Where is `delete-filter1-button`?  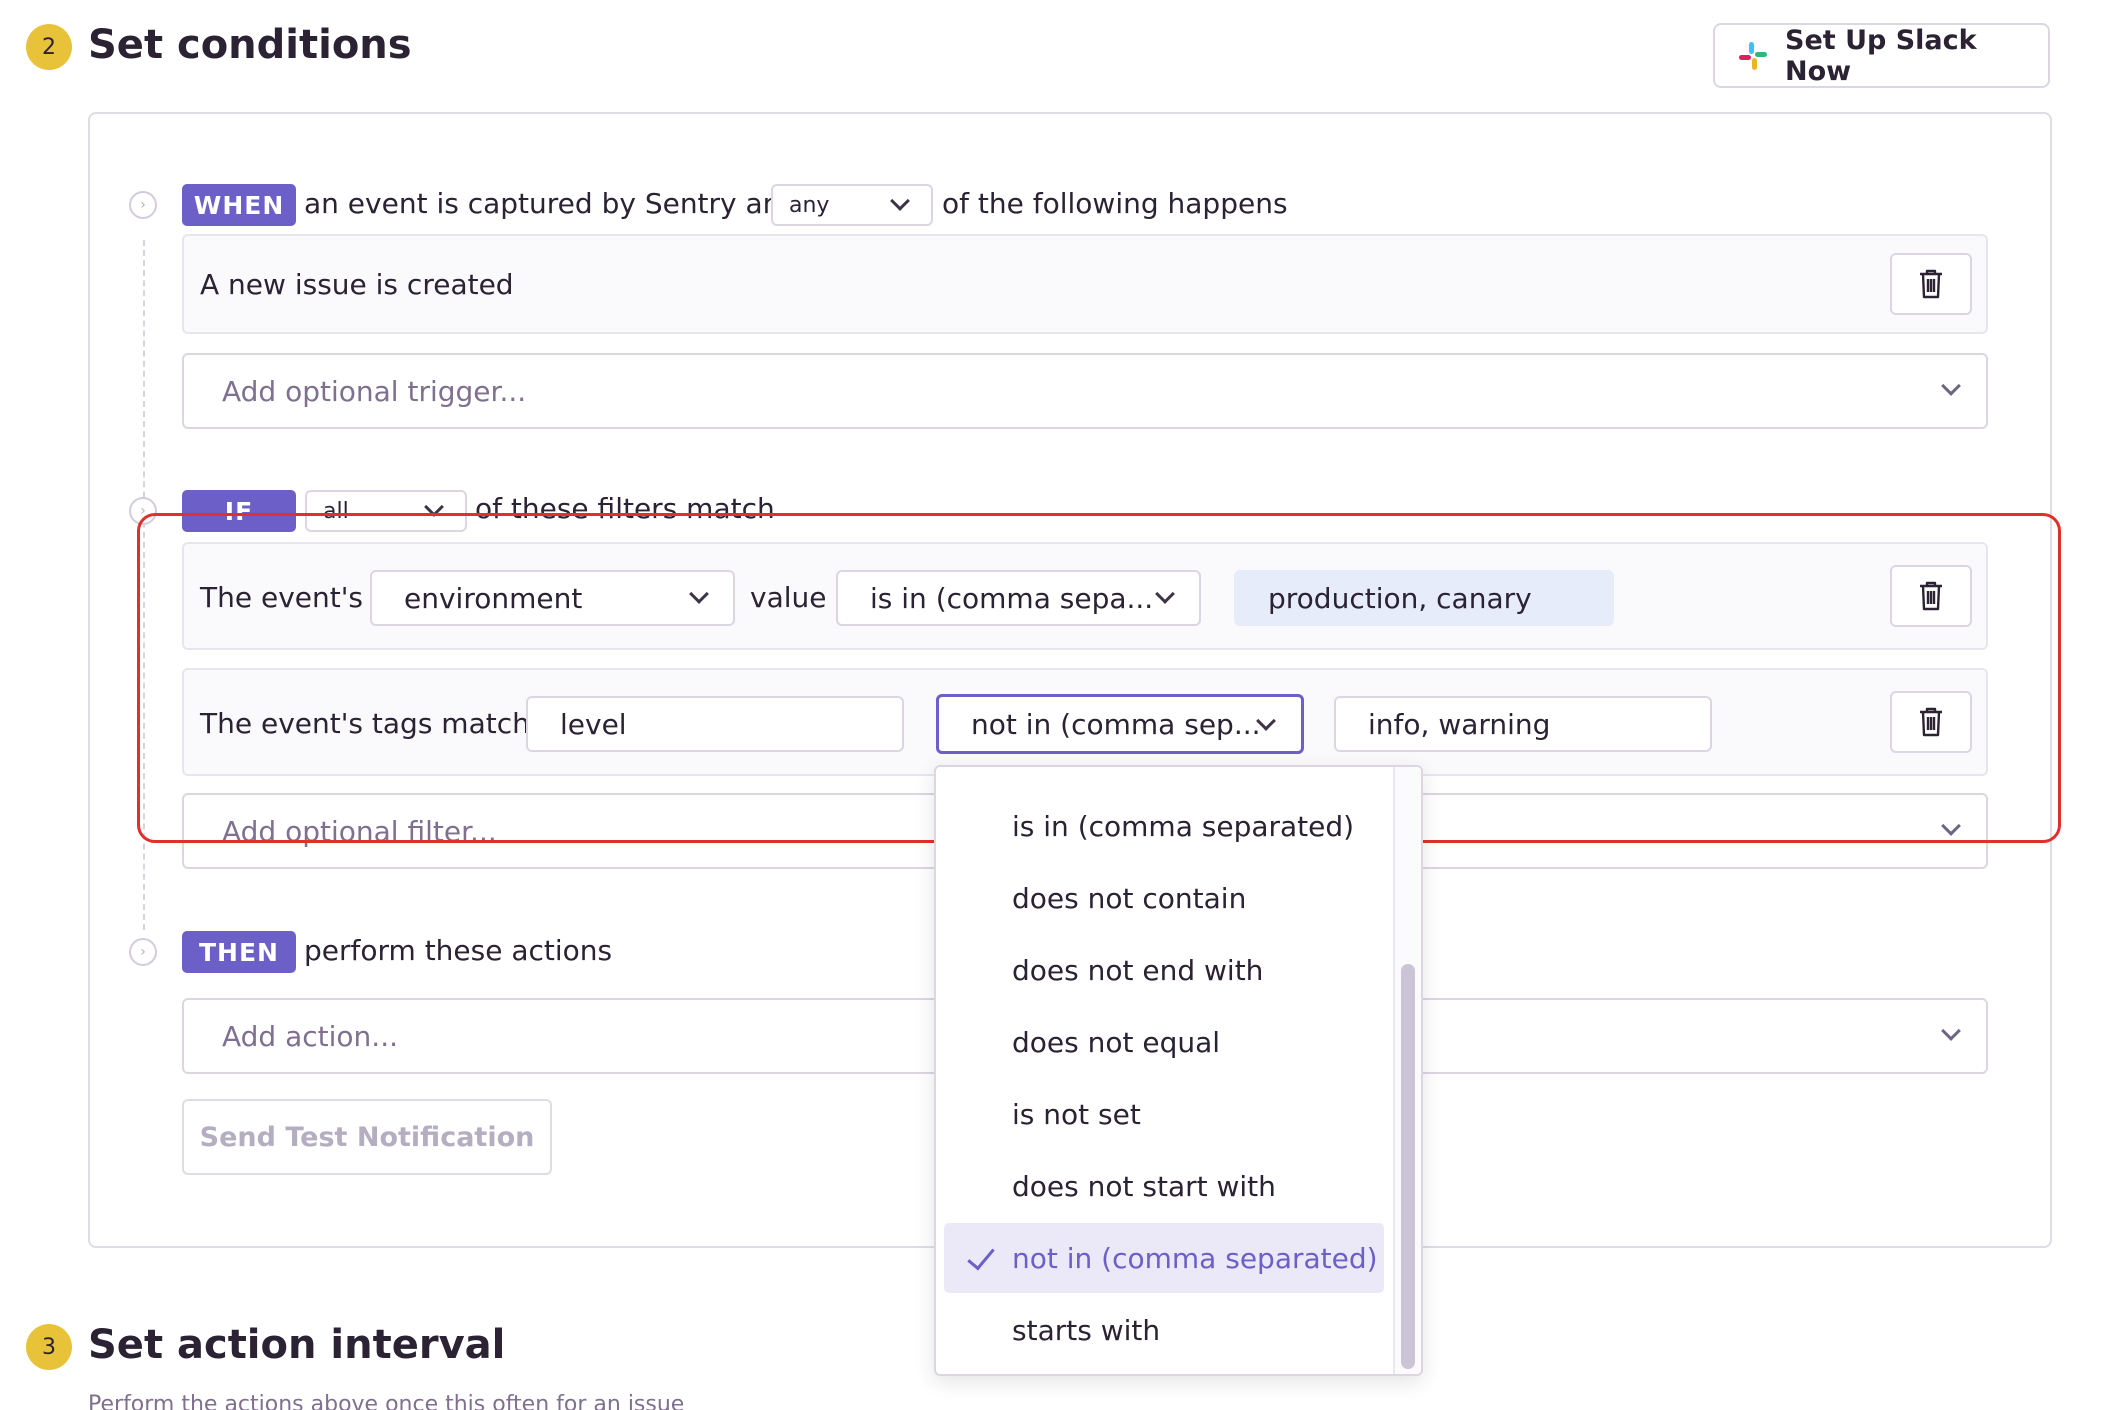 delete-filter1-button is located at coordinates (1931, 596).